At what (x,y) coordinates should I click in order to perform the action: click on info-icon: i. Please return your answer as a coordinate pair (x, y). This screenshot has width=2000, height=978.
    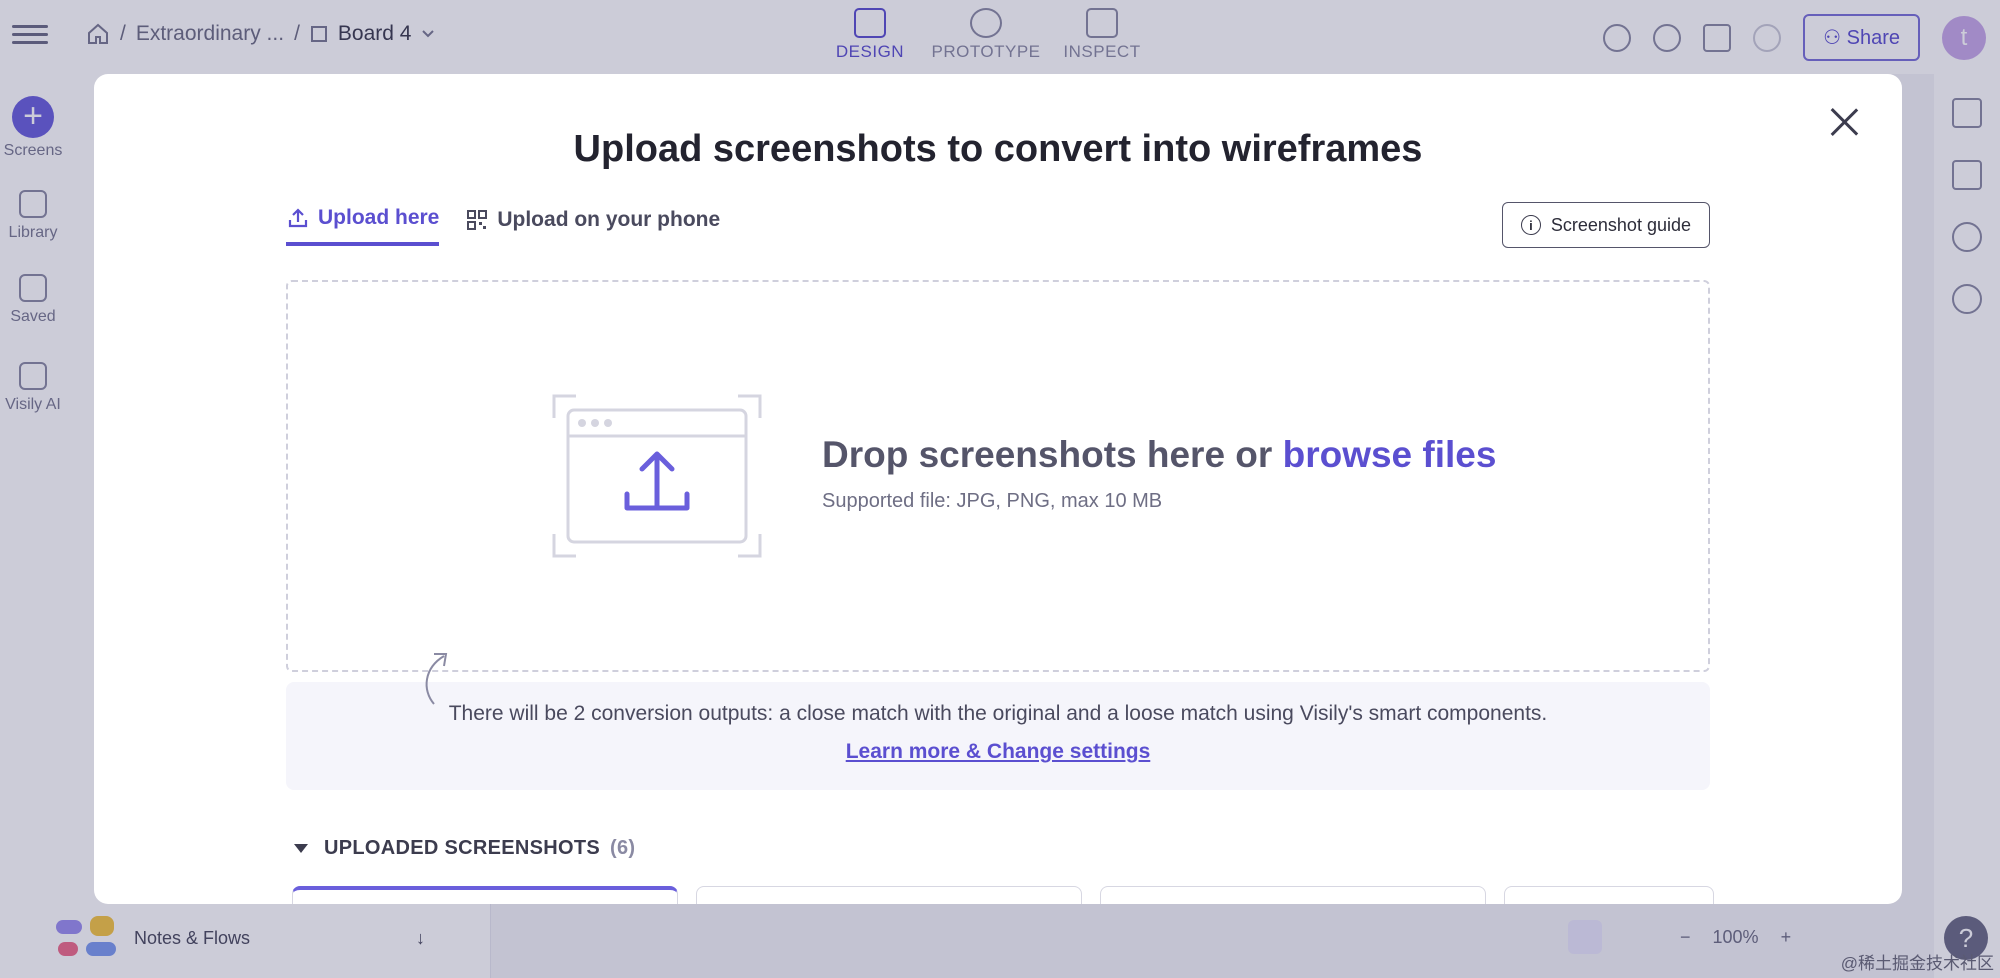
    Looking at the image, I should click on (1530, 225).